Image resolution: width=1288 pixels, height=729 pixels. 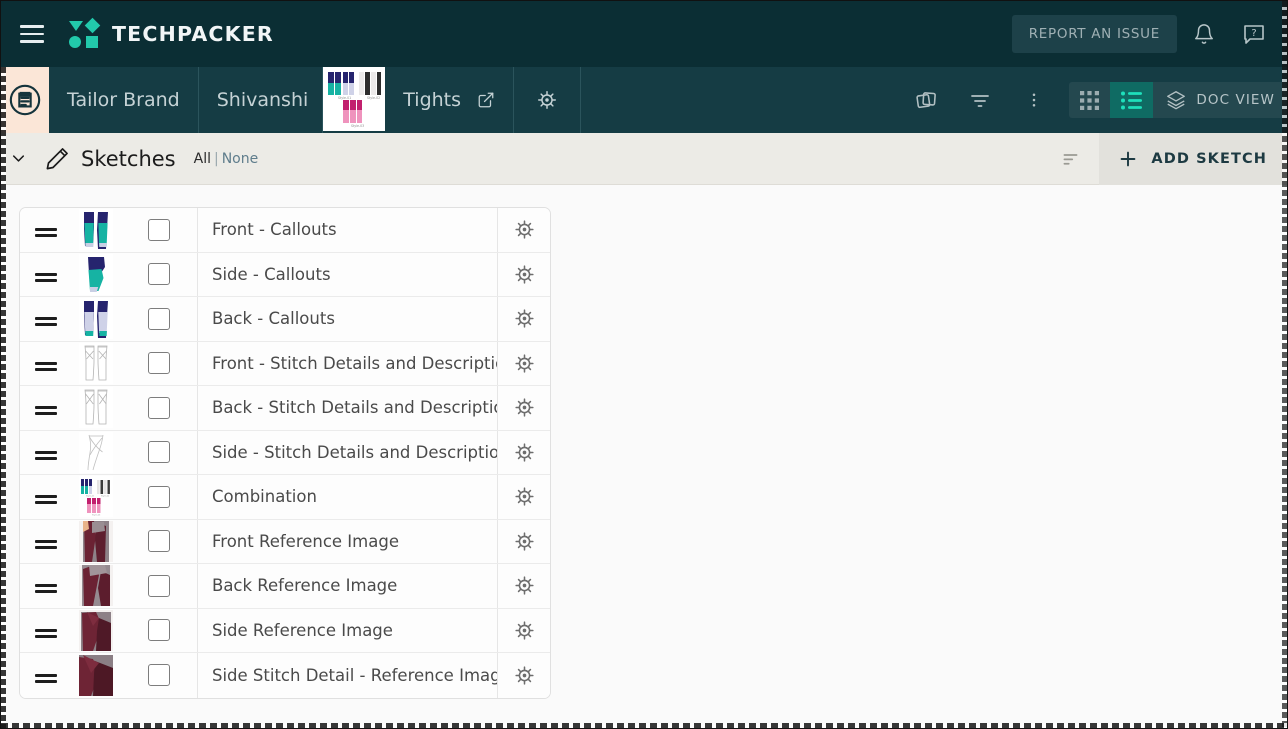 I want to click on list-view-icon, so click(x=1132, y=100).